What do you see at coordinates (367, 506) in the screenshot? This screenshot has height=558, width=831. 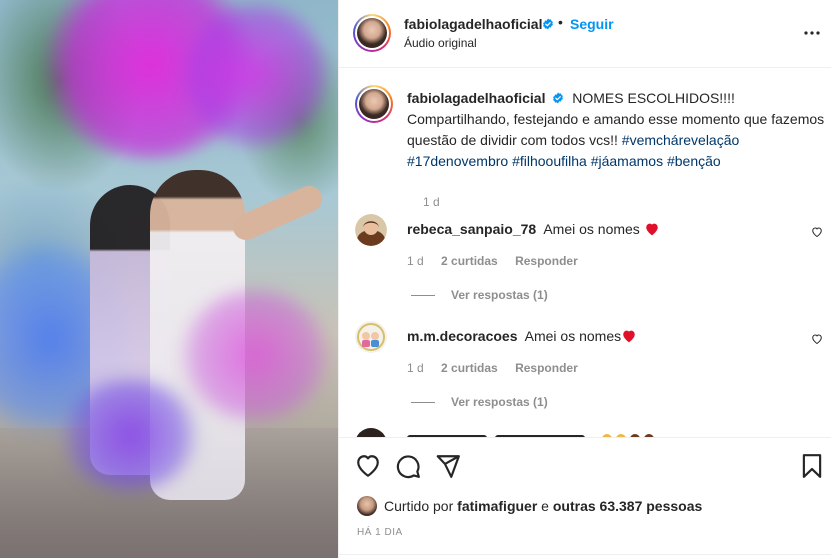 I see `liker-avatar` at bounding box center [367, 506].